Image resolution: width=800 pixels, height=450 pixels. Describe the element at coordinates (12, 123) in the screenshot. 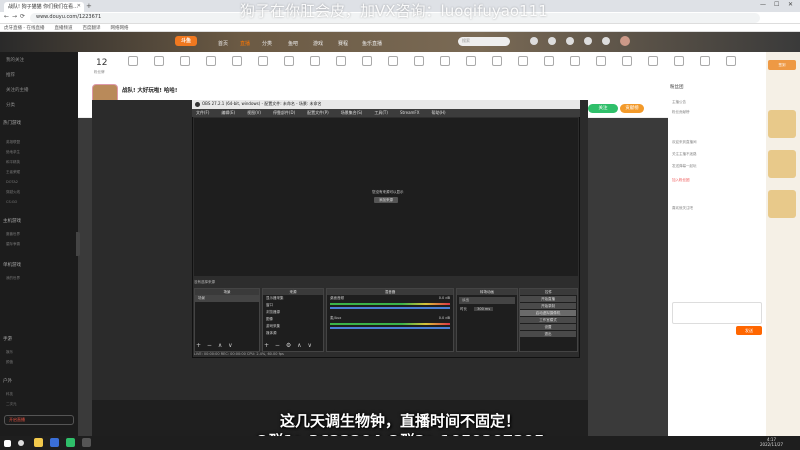

I see `sidebar-group-hot: 热门游戏` at that location.